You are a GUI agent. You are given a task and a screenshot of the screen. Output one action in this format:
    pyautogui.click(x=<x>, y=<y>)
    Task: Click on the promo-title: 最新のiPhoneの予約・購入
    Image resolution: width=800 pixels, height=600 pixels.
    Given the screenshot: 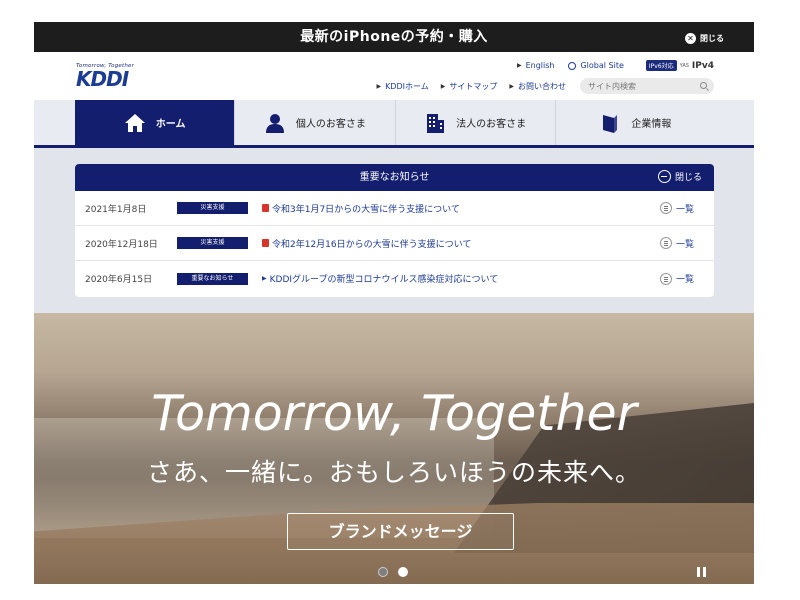 What is the action you would take?
    pyautogui.click(x=394, y=37)
    